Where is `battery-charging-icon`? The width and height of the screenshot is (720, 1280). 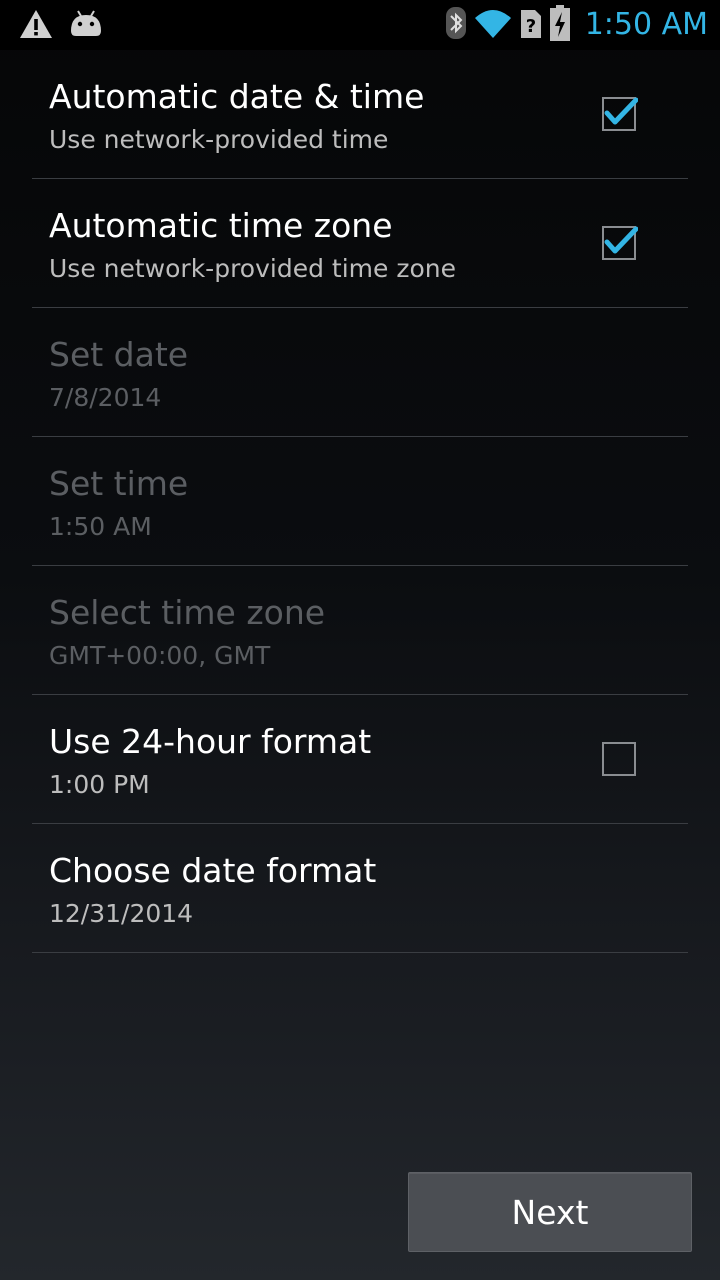
battery-charging-icon is located at coordinates (560, 25).